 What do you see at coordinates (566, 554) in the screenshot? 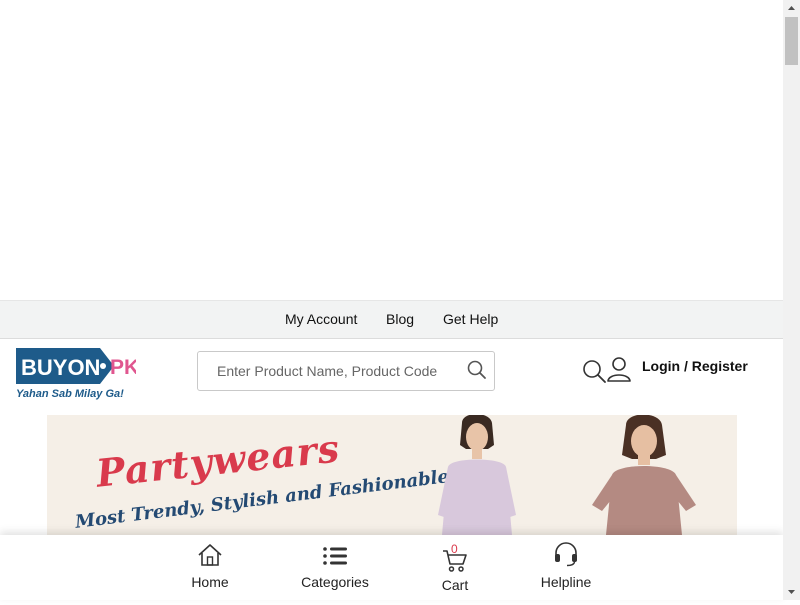
I see `headset-icon` at bounding box center [566, 554].